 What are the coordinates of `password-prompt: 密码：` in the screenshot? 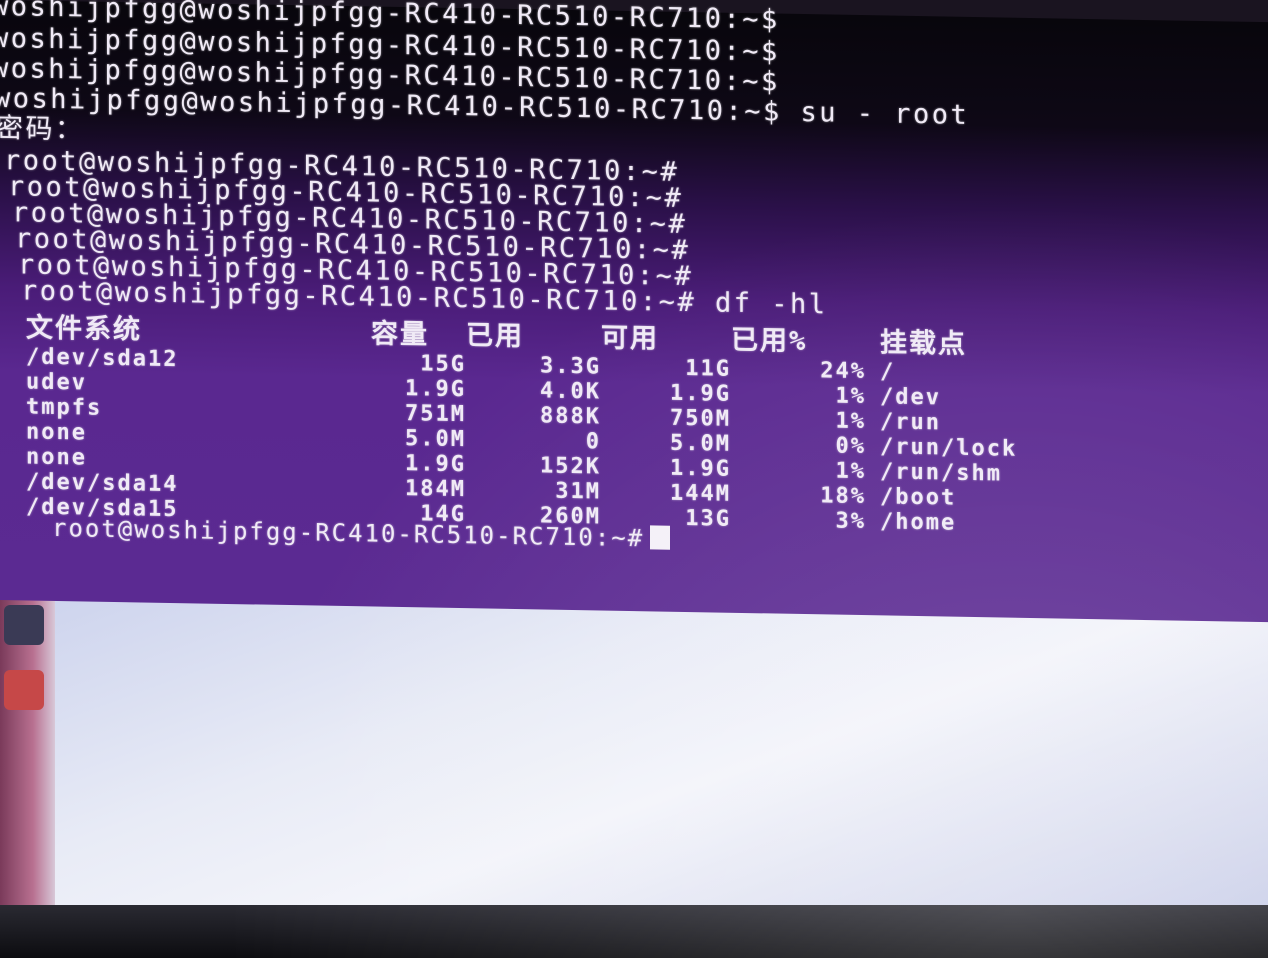 It's located at (42, 129).